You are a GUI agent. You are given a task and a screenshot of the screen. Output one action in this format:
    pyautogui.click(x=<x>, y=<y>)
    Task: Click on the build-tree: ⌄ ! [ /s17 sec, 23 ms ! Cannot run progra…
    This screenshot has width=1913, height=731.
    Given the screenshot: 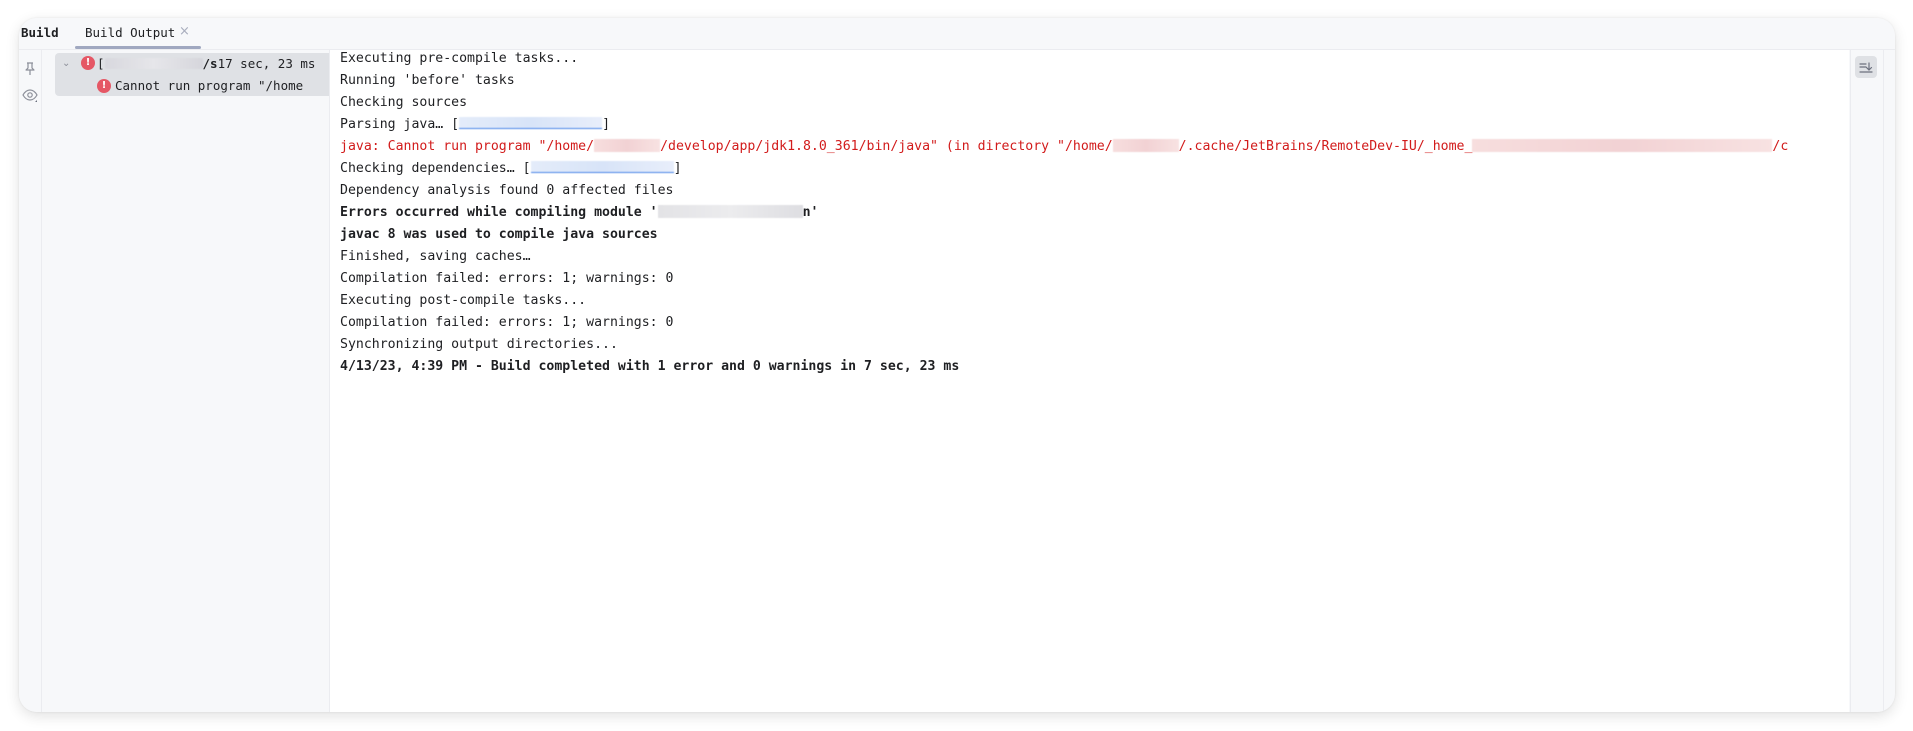 What is the action you would take?
    pyautogui.click(x=186, y=381)
    